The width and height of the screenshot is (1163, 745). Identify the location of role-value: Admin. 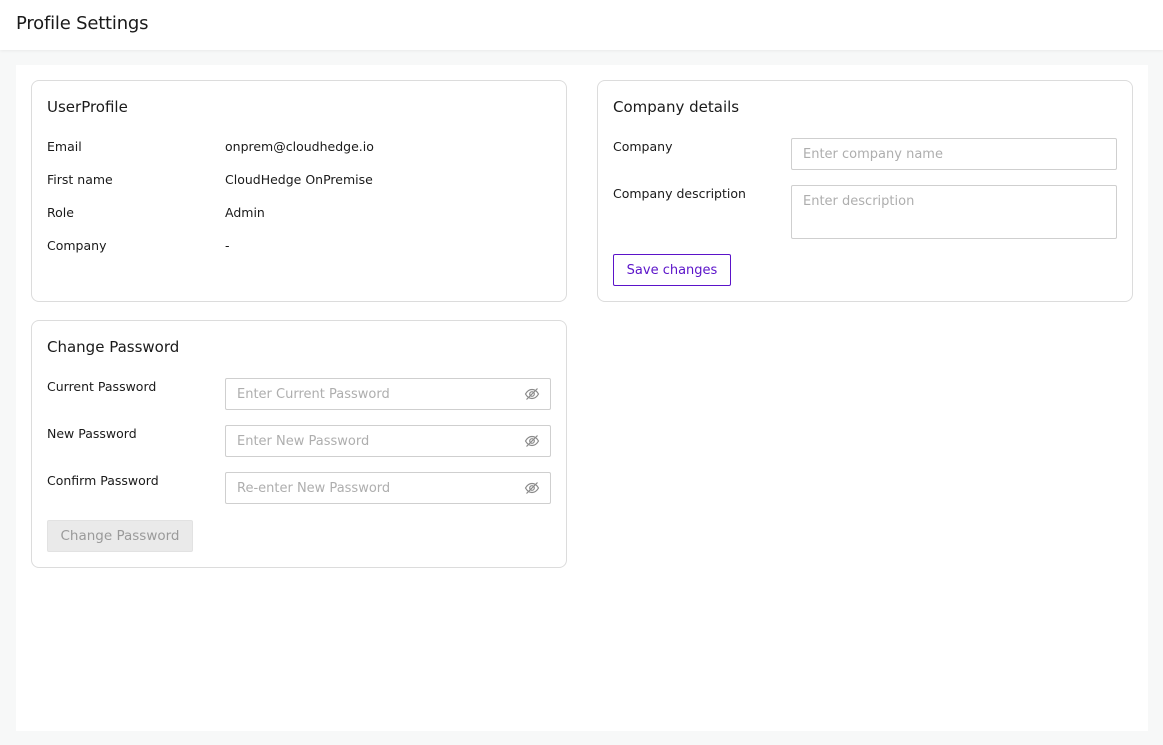
(245, 212).